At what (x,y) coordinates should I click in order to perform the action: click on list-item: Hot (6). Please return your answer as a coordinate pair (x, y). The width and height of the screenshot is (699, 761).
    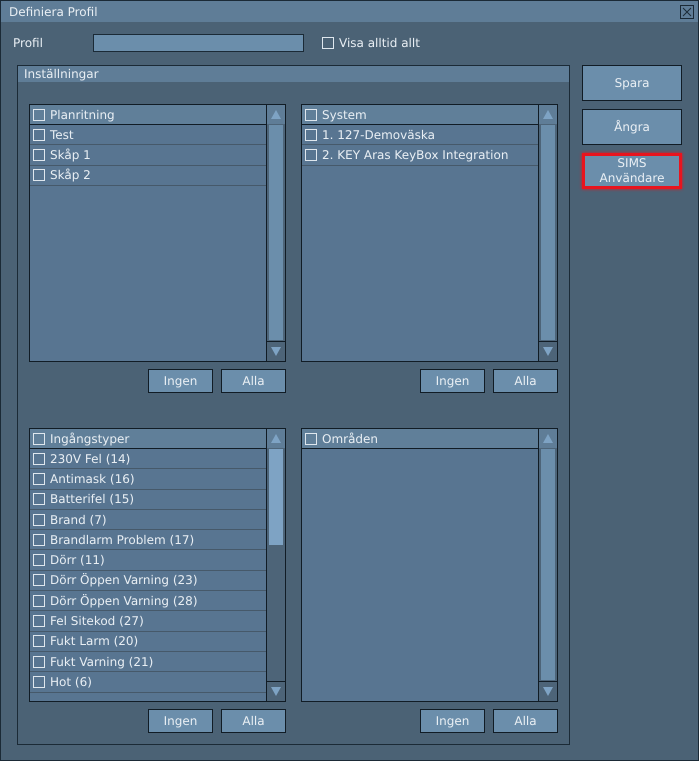
    Looking at the image, I should click on (148, 682).